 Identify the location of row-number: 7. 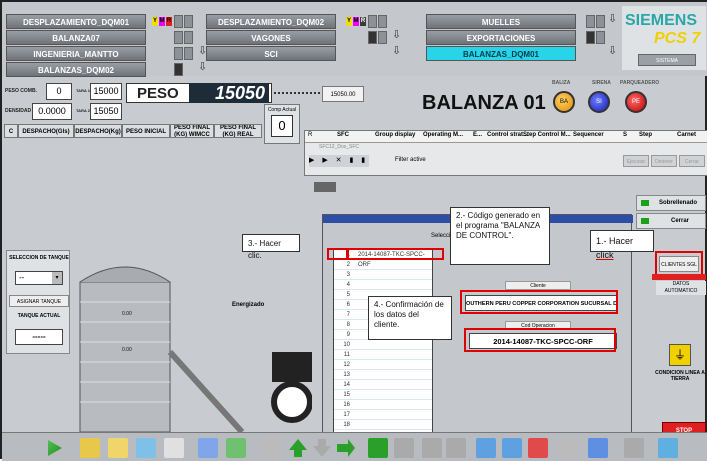
(348, 315).